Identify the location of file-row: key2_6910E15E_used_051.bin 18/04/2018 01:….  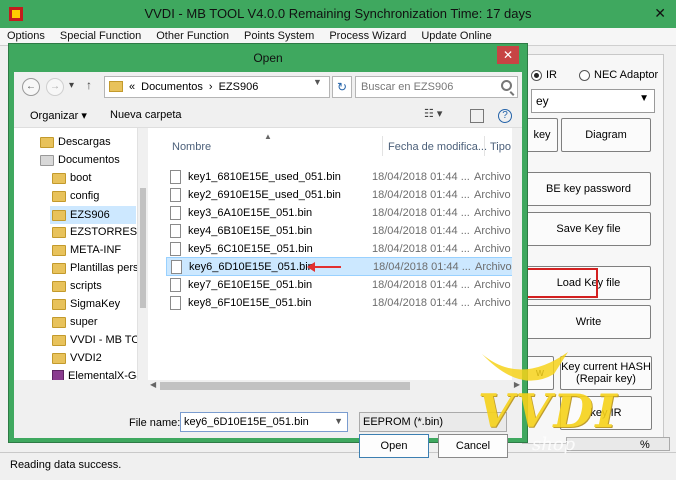
(344, 195).